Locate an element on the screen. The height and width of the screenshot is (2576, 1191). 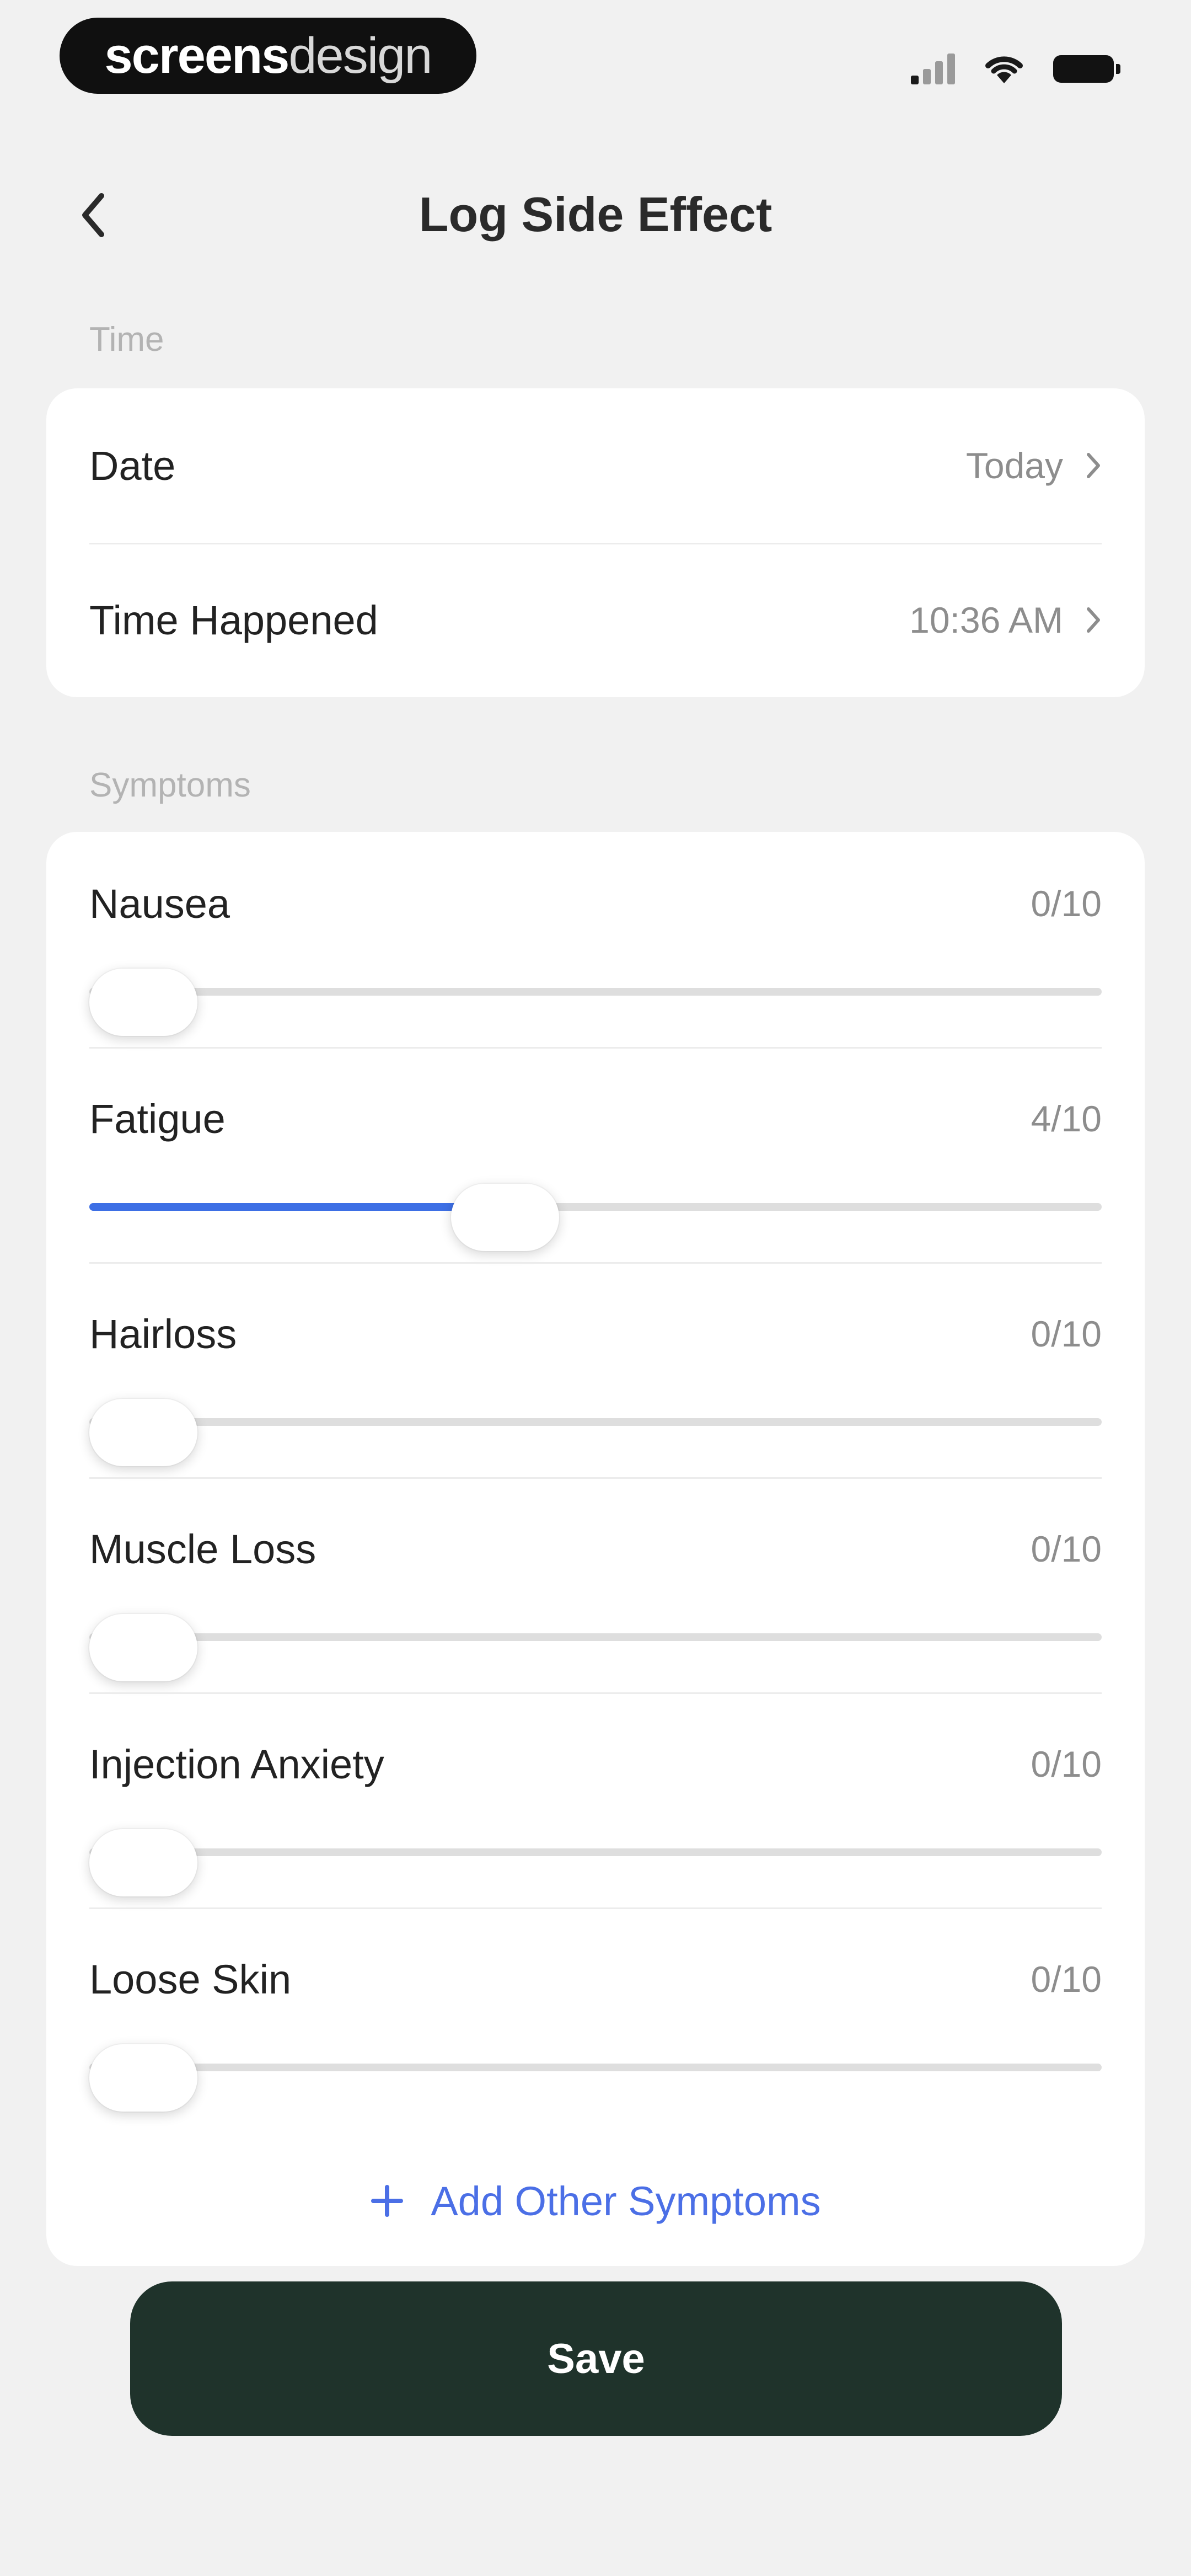
time-happened-value: 10:36 AM is located at coordinates (986, 620).